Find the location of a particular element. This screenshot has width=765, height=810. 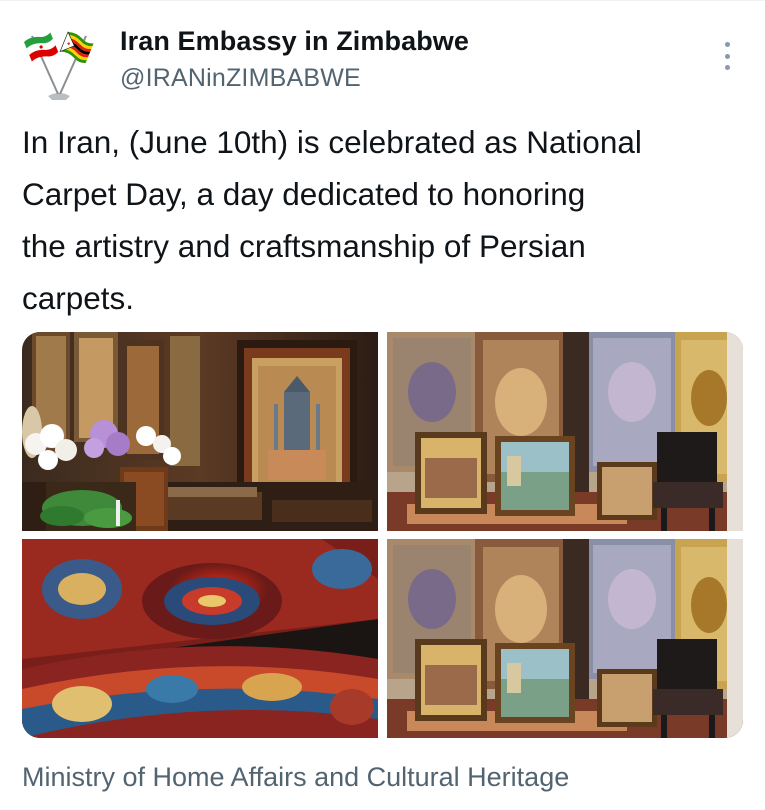

divider is located at coordinates (382, 0).